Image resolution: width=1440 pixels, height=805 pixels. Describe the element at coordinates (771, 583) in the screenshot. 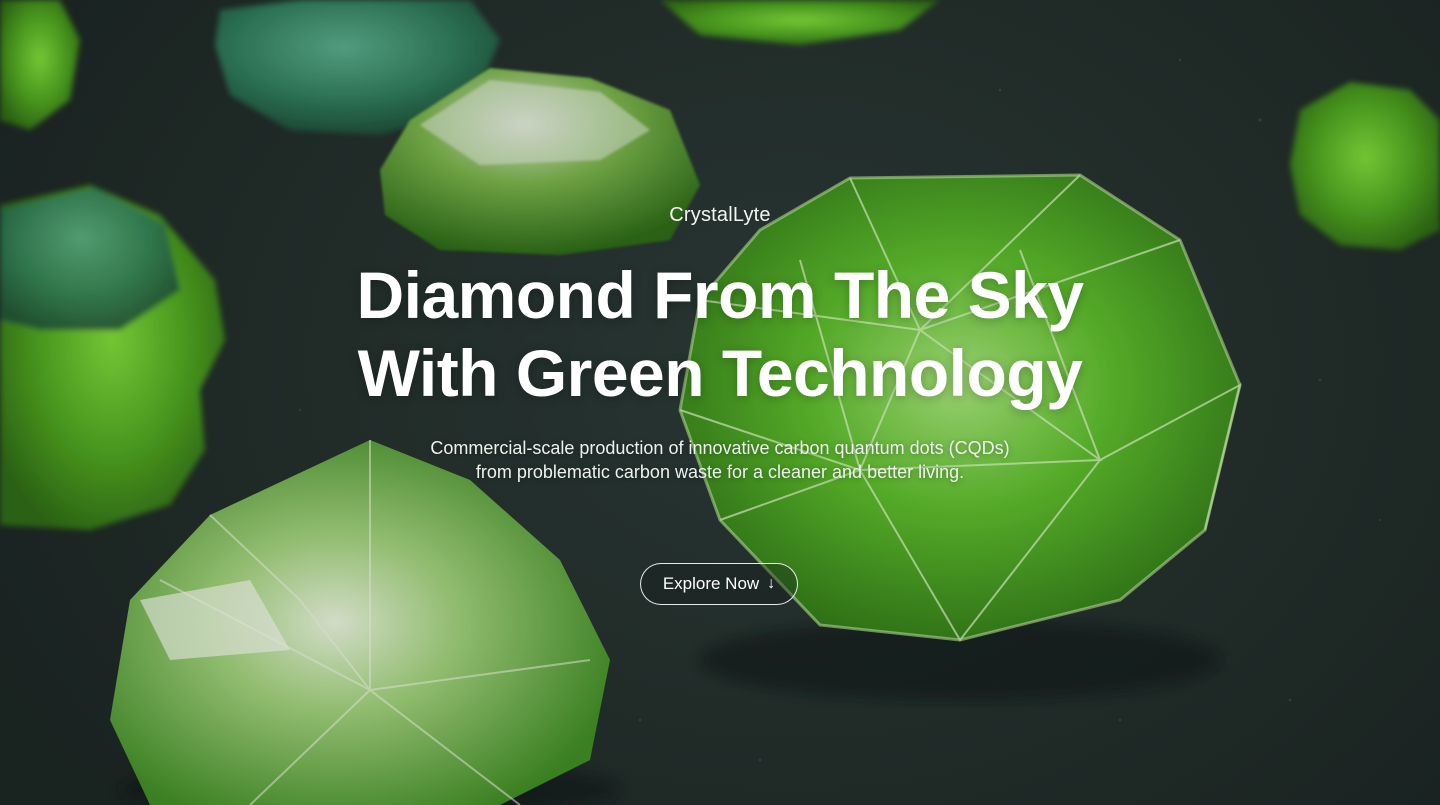

I see `arrow-down-icon: ↓` at that location.